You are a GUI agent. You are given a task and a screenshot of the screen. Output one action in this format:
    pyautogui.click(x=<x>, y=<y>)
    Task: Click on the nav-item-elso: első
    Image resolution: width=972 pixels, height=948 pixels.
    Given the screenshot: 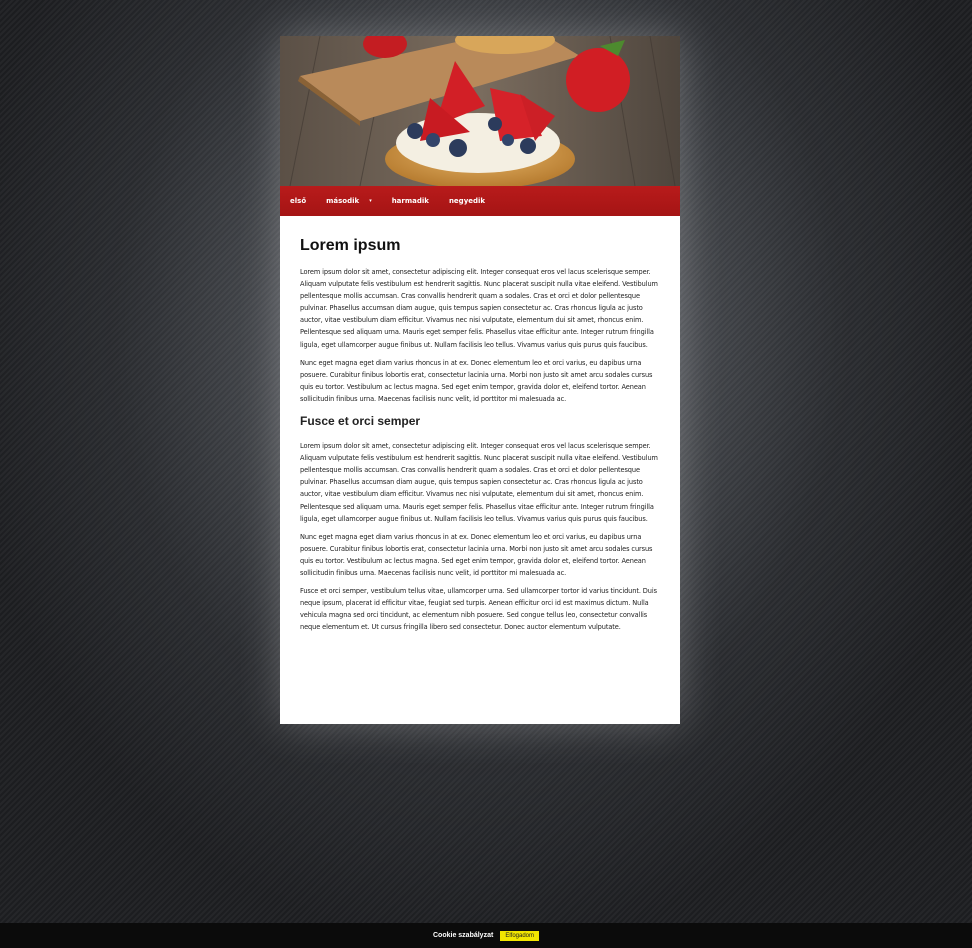 What is the action you would take?
    pyautogui.click(x=298, y=201)
    